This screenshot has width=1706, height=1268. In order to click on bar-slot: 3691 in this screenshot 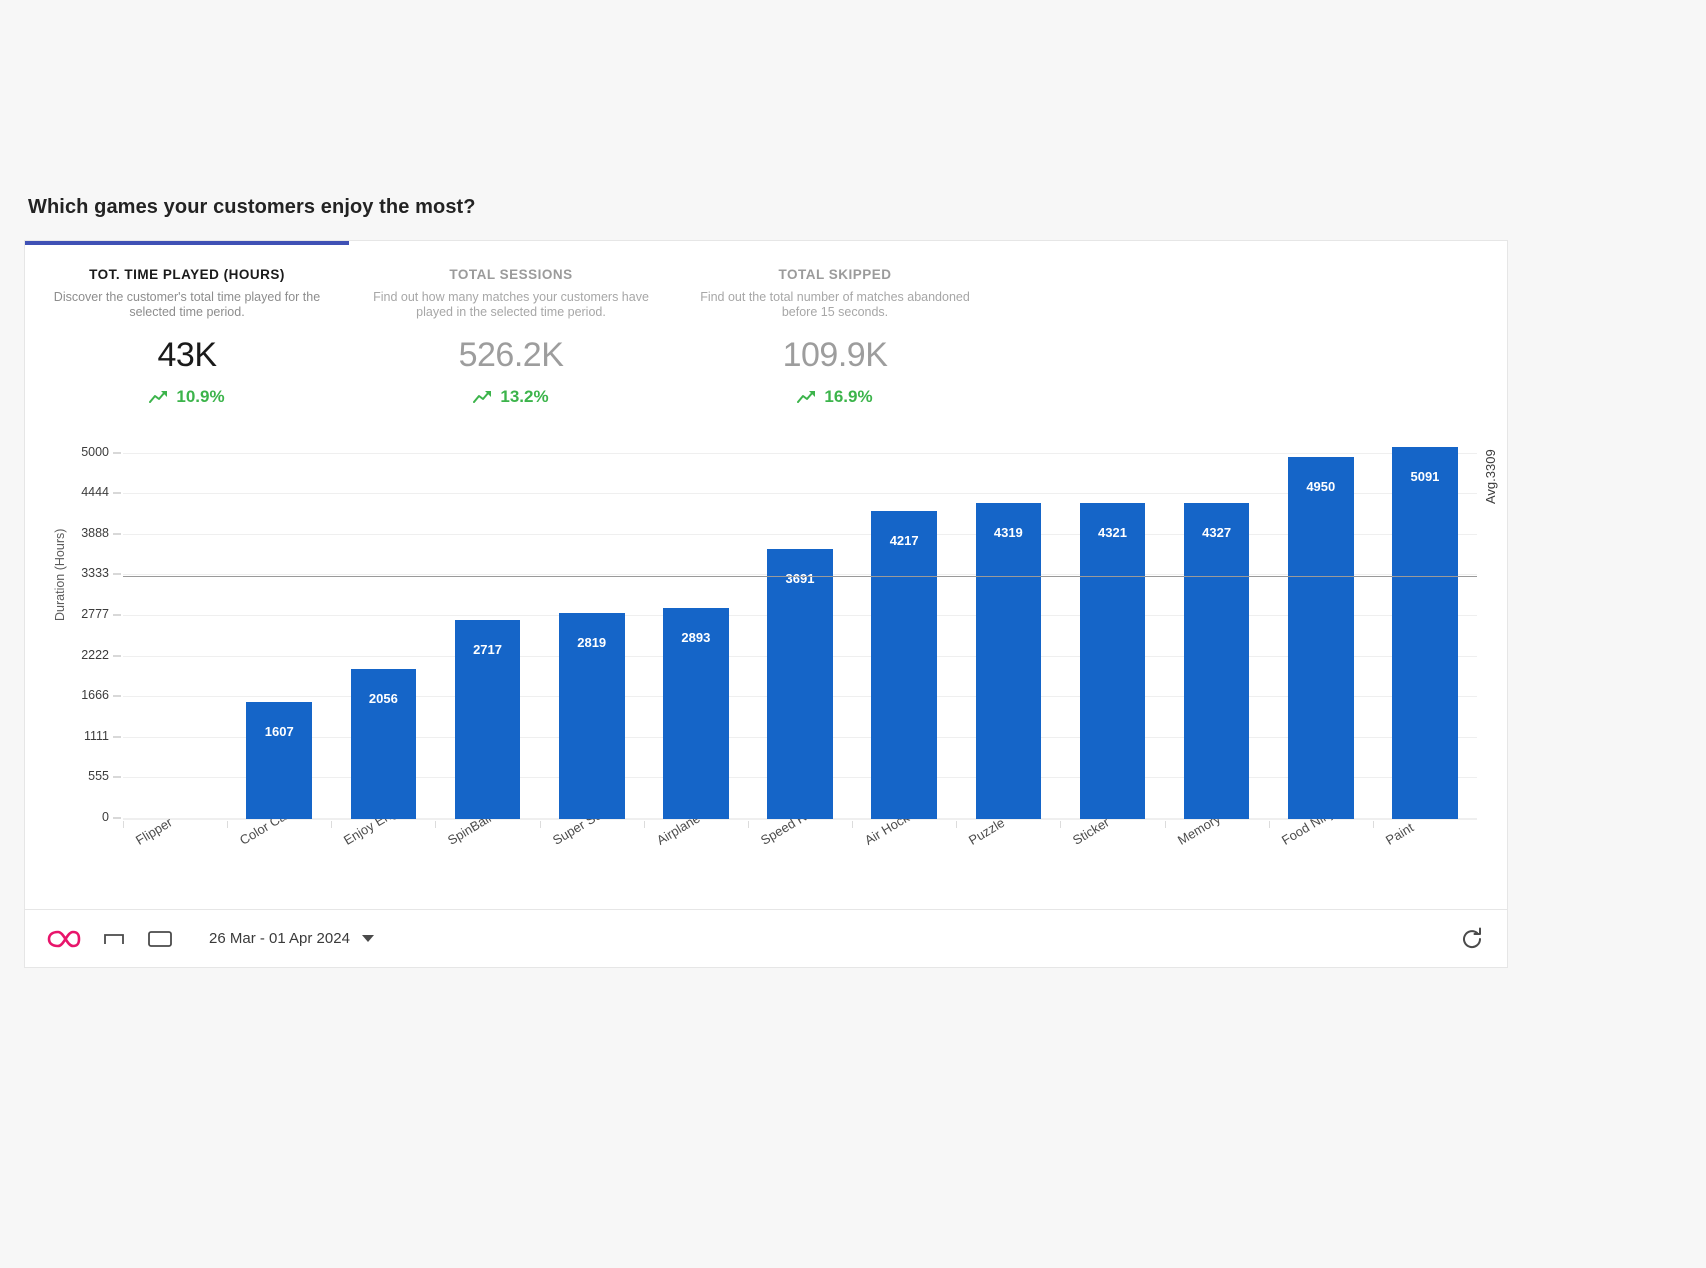, I will do `click(800, 629)`.